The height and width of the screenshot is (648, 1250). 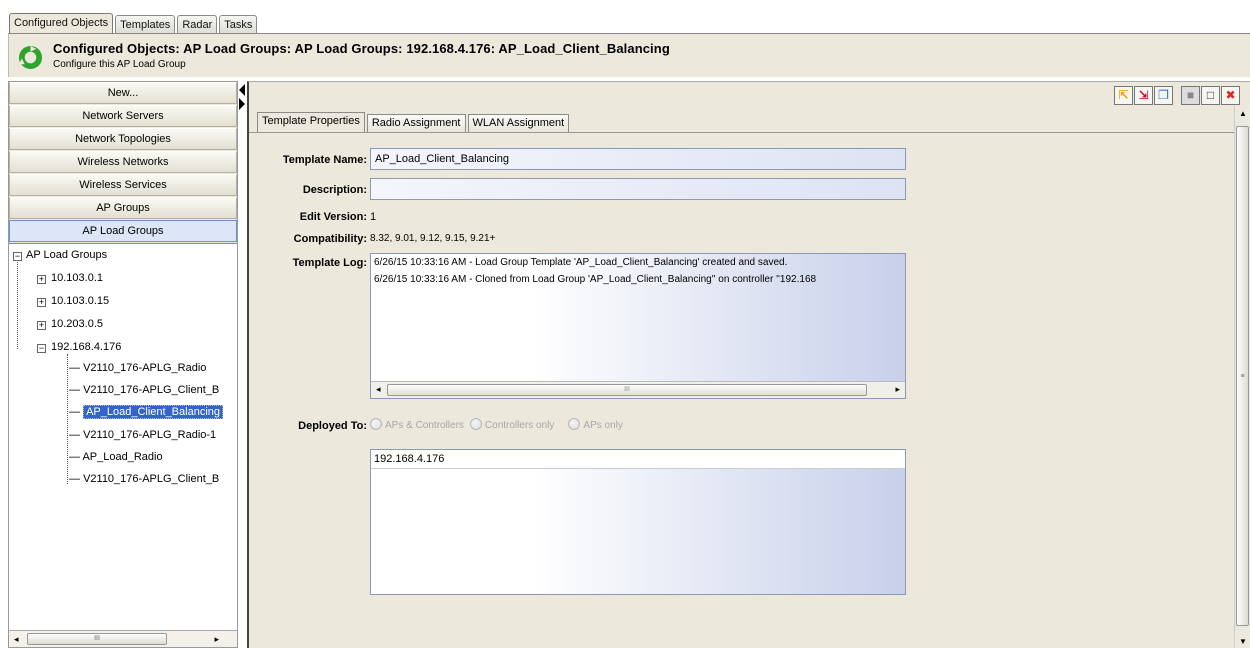 I want to click on tab-wlan-assignment: WLAN Assignment, so click(x=518, y=123).